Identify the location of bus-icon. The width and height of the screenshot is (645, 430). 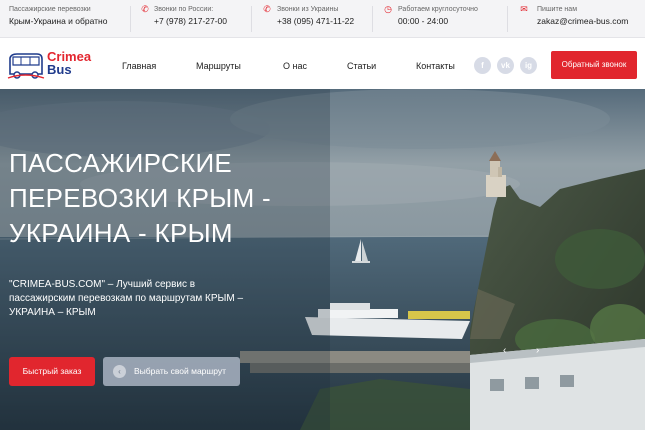
(26, 66).